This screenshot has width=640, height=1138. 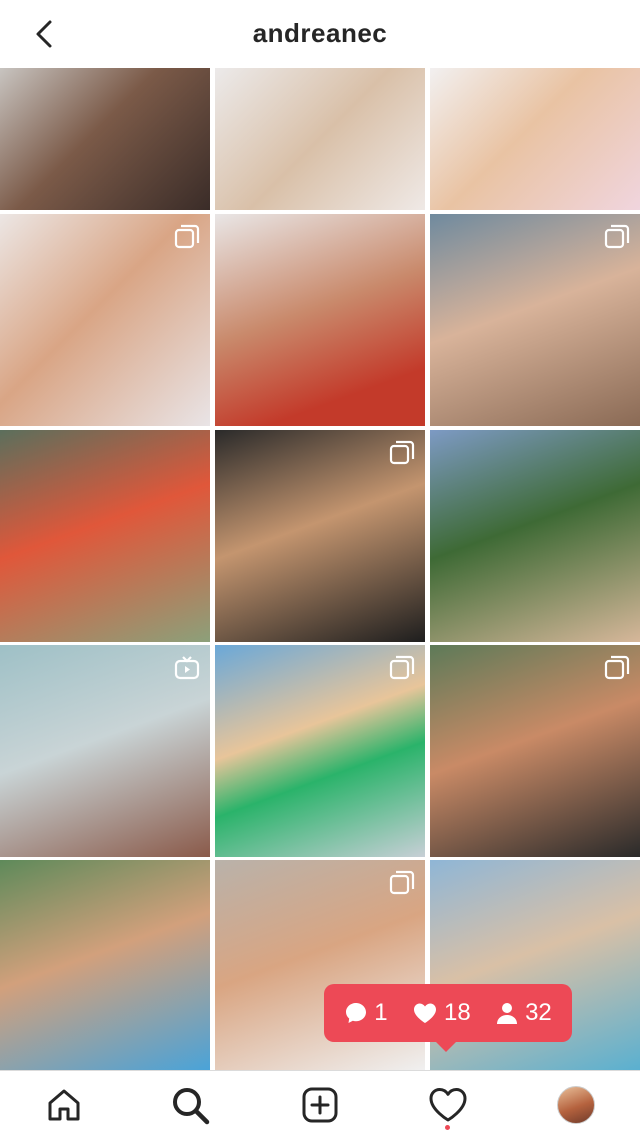 I want to click on igtv-icon, so click(x=187, y=668).